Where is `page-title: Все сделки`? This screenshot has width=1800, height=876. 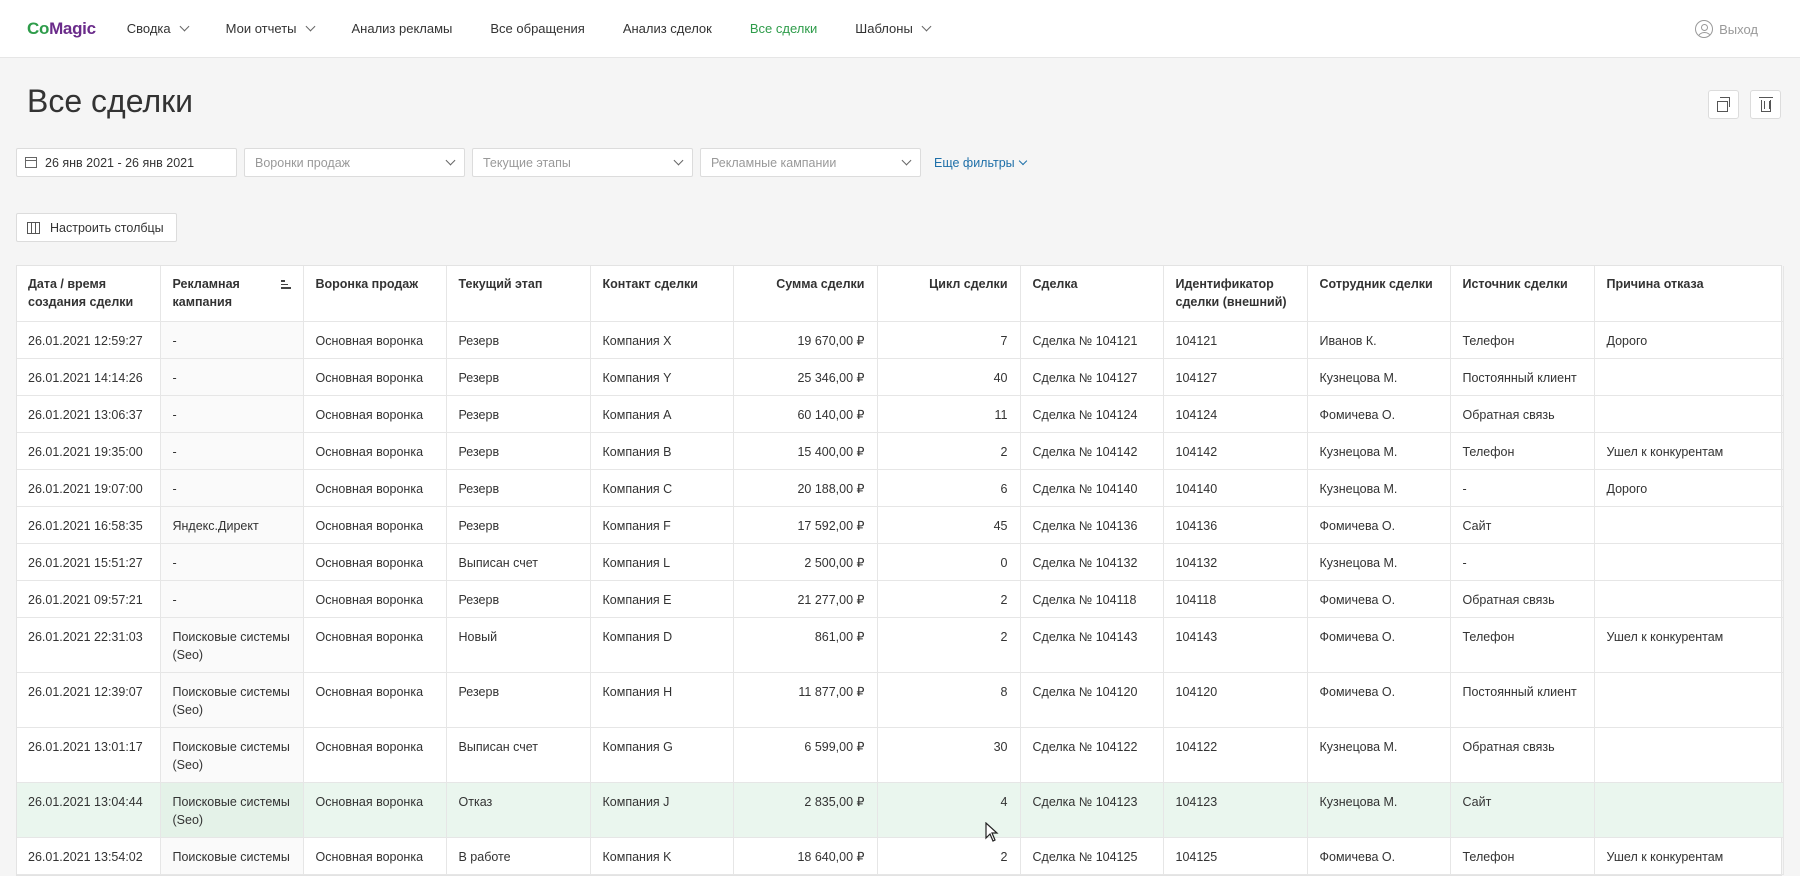 page-title: Все сделки is located at coordinates (110, 101).